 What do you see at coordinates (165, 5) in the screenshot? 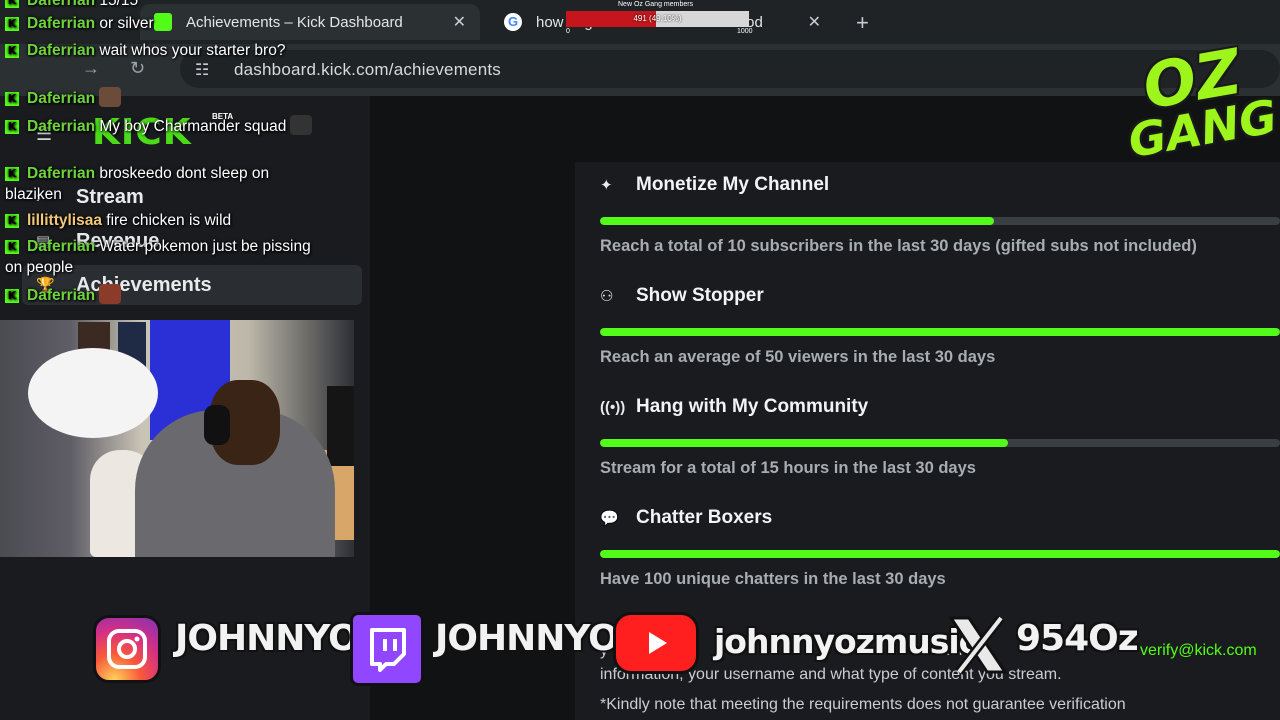
I see `chat-message: K Daferrian 15/15` at bounding box center [165, 5].